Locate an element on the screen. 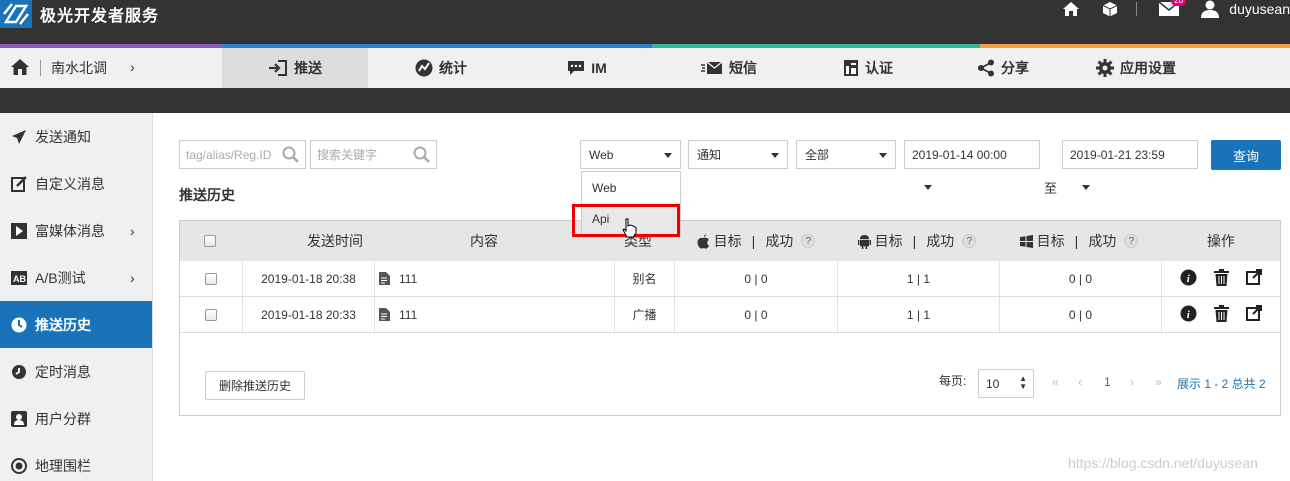 This screenshot has width=1290, height=481. user-card-icon is located at coordinates (19, 419).